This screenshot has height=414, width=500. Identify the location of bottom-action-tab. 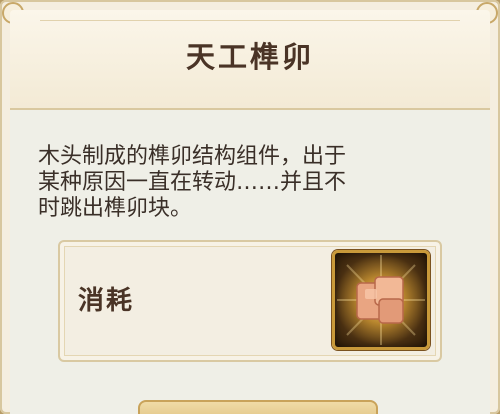
(258, 407).